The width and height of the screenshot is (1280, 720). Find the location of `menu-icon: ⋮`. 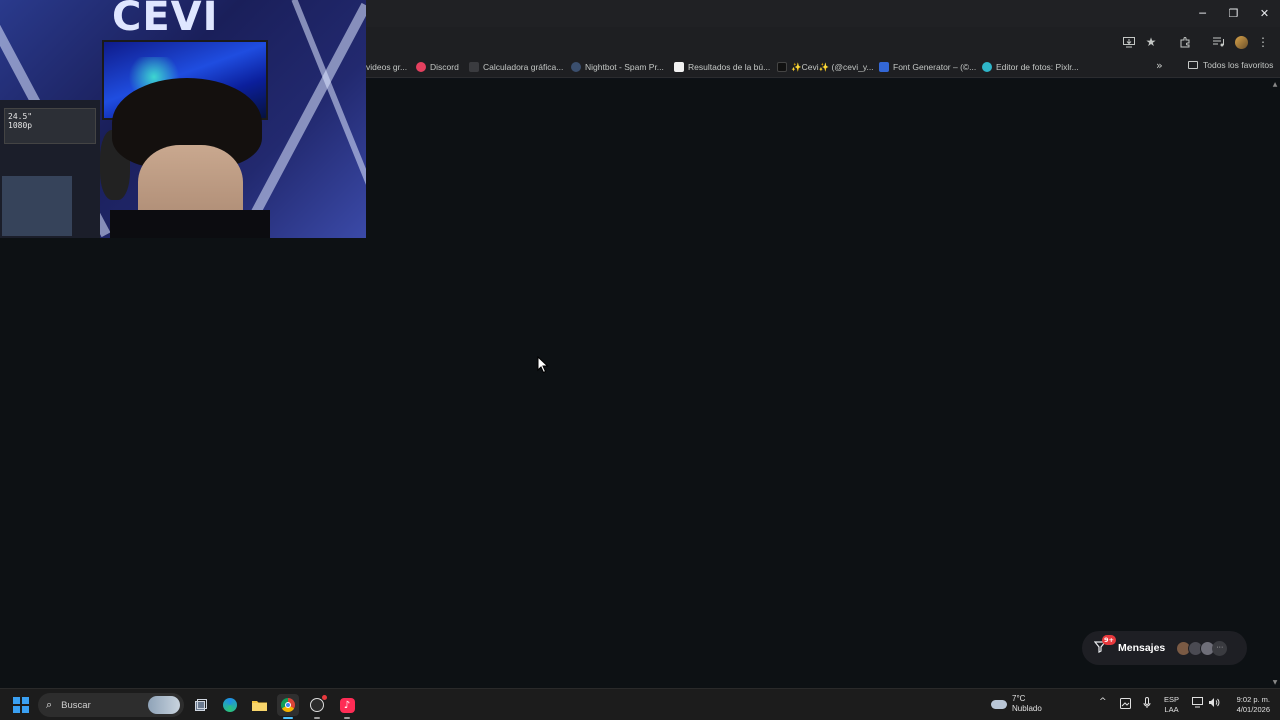

menu-icon: ⋮ is located at coordinates (1263, 42).